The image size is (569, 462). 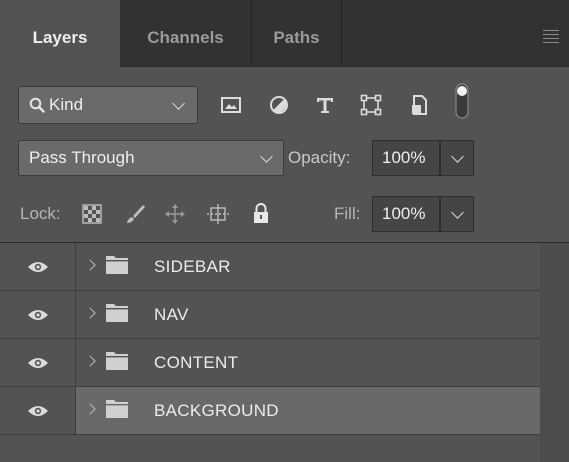 I want to click on layer-name: SIDEBAR, so click(x=192, y=266).